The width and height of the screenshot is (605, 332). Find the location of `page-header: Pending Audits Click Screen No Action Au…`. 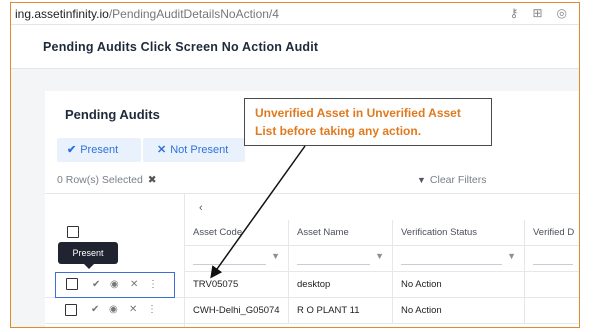

page-header: Pending Audits Click Screen No Action Au… is located at coordinates (295, 47).